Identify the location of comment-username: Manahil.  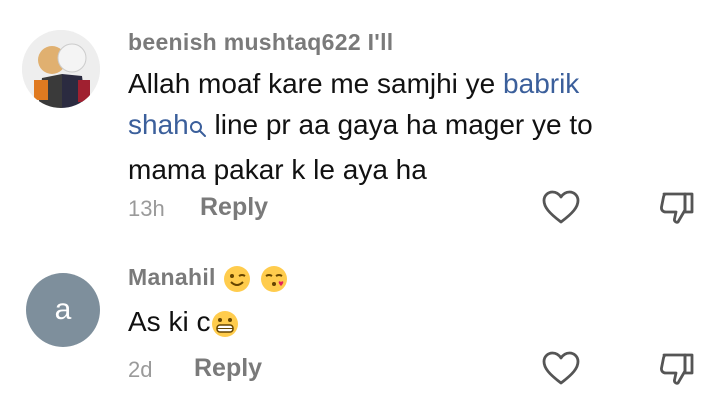
(208, 279).